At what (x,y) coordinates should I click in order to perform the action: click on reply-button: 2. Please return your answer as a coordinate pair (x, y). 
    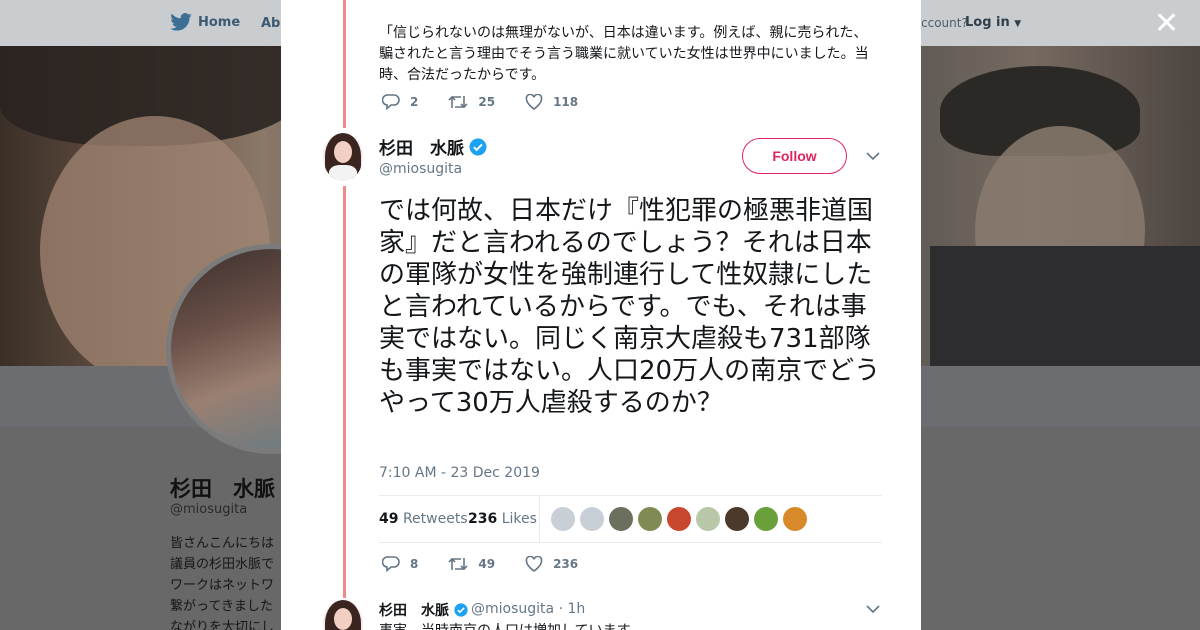
    Looking at the image, I should click on (400, 102).